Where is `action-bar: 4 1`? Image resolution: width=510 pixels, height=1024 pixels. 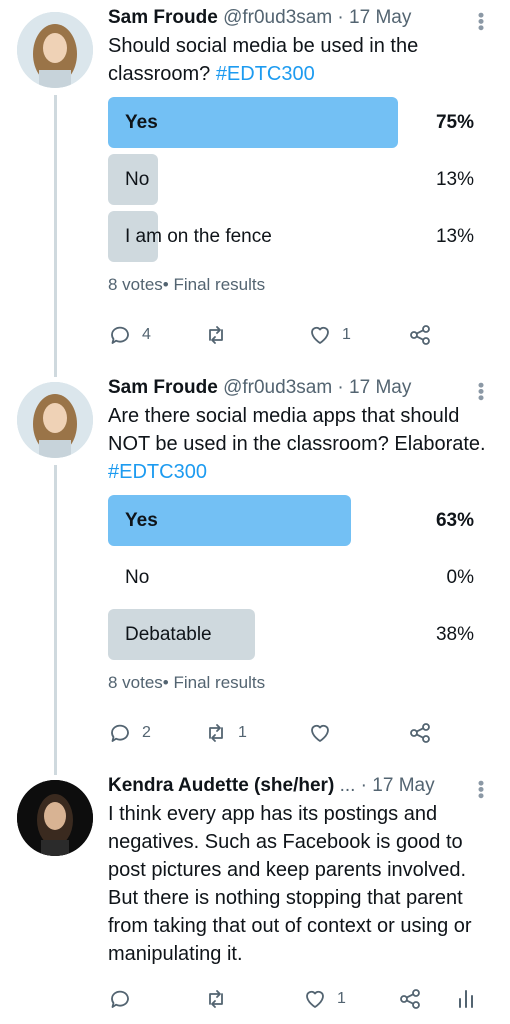 action-bar: 4 1 is located at coordinates (283, 335).